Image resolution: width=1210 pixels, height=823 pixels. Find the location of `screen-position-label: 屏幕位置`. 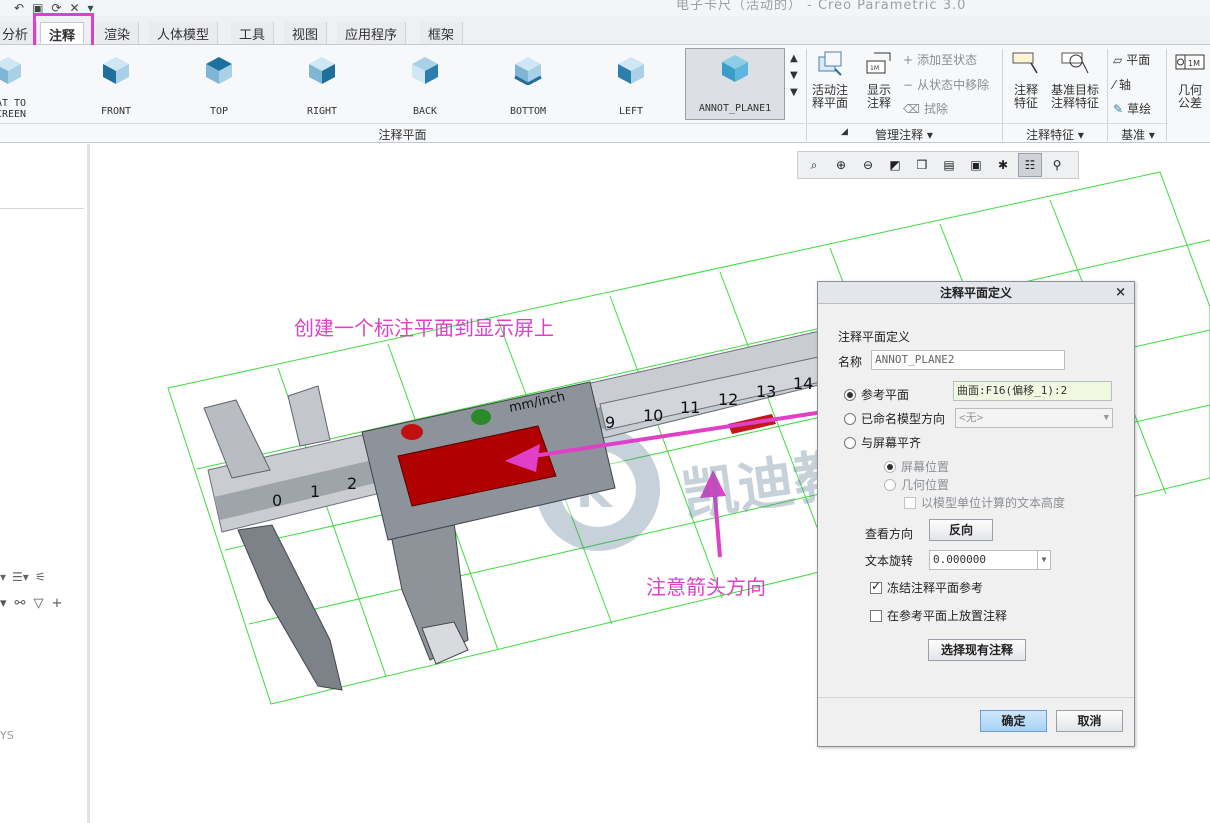

screen-position-label: 屏幕位置 is located at coordinates (925, 467).